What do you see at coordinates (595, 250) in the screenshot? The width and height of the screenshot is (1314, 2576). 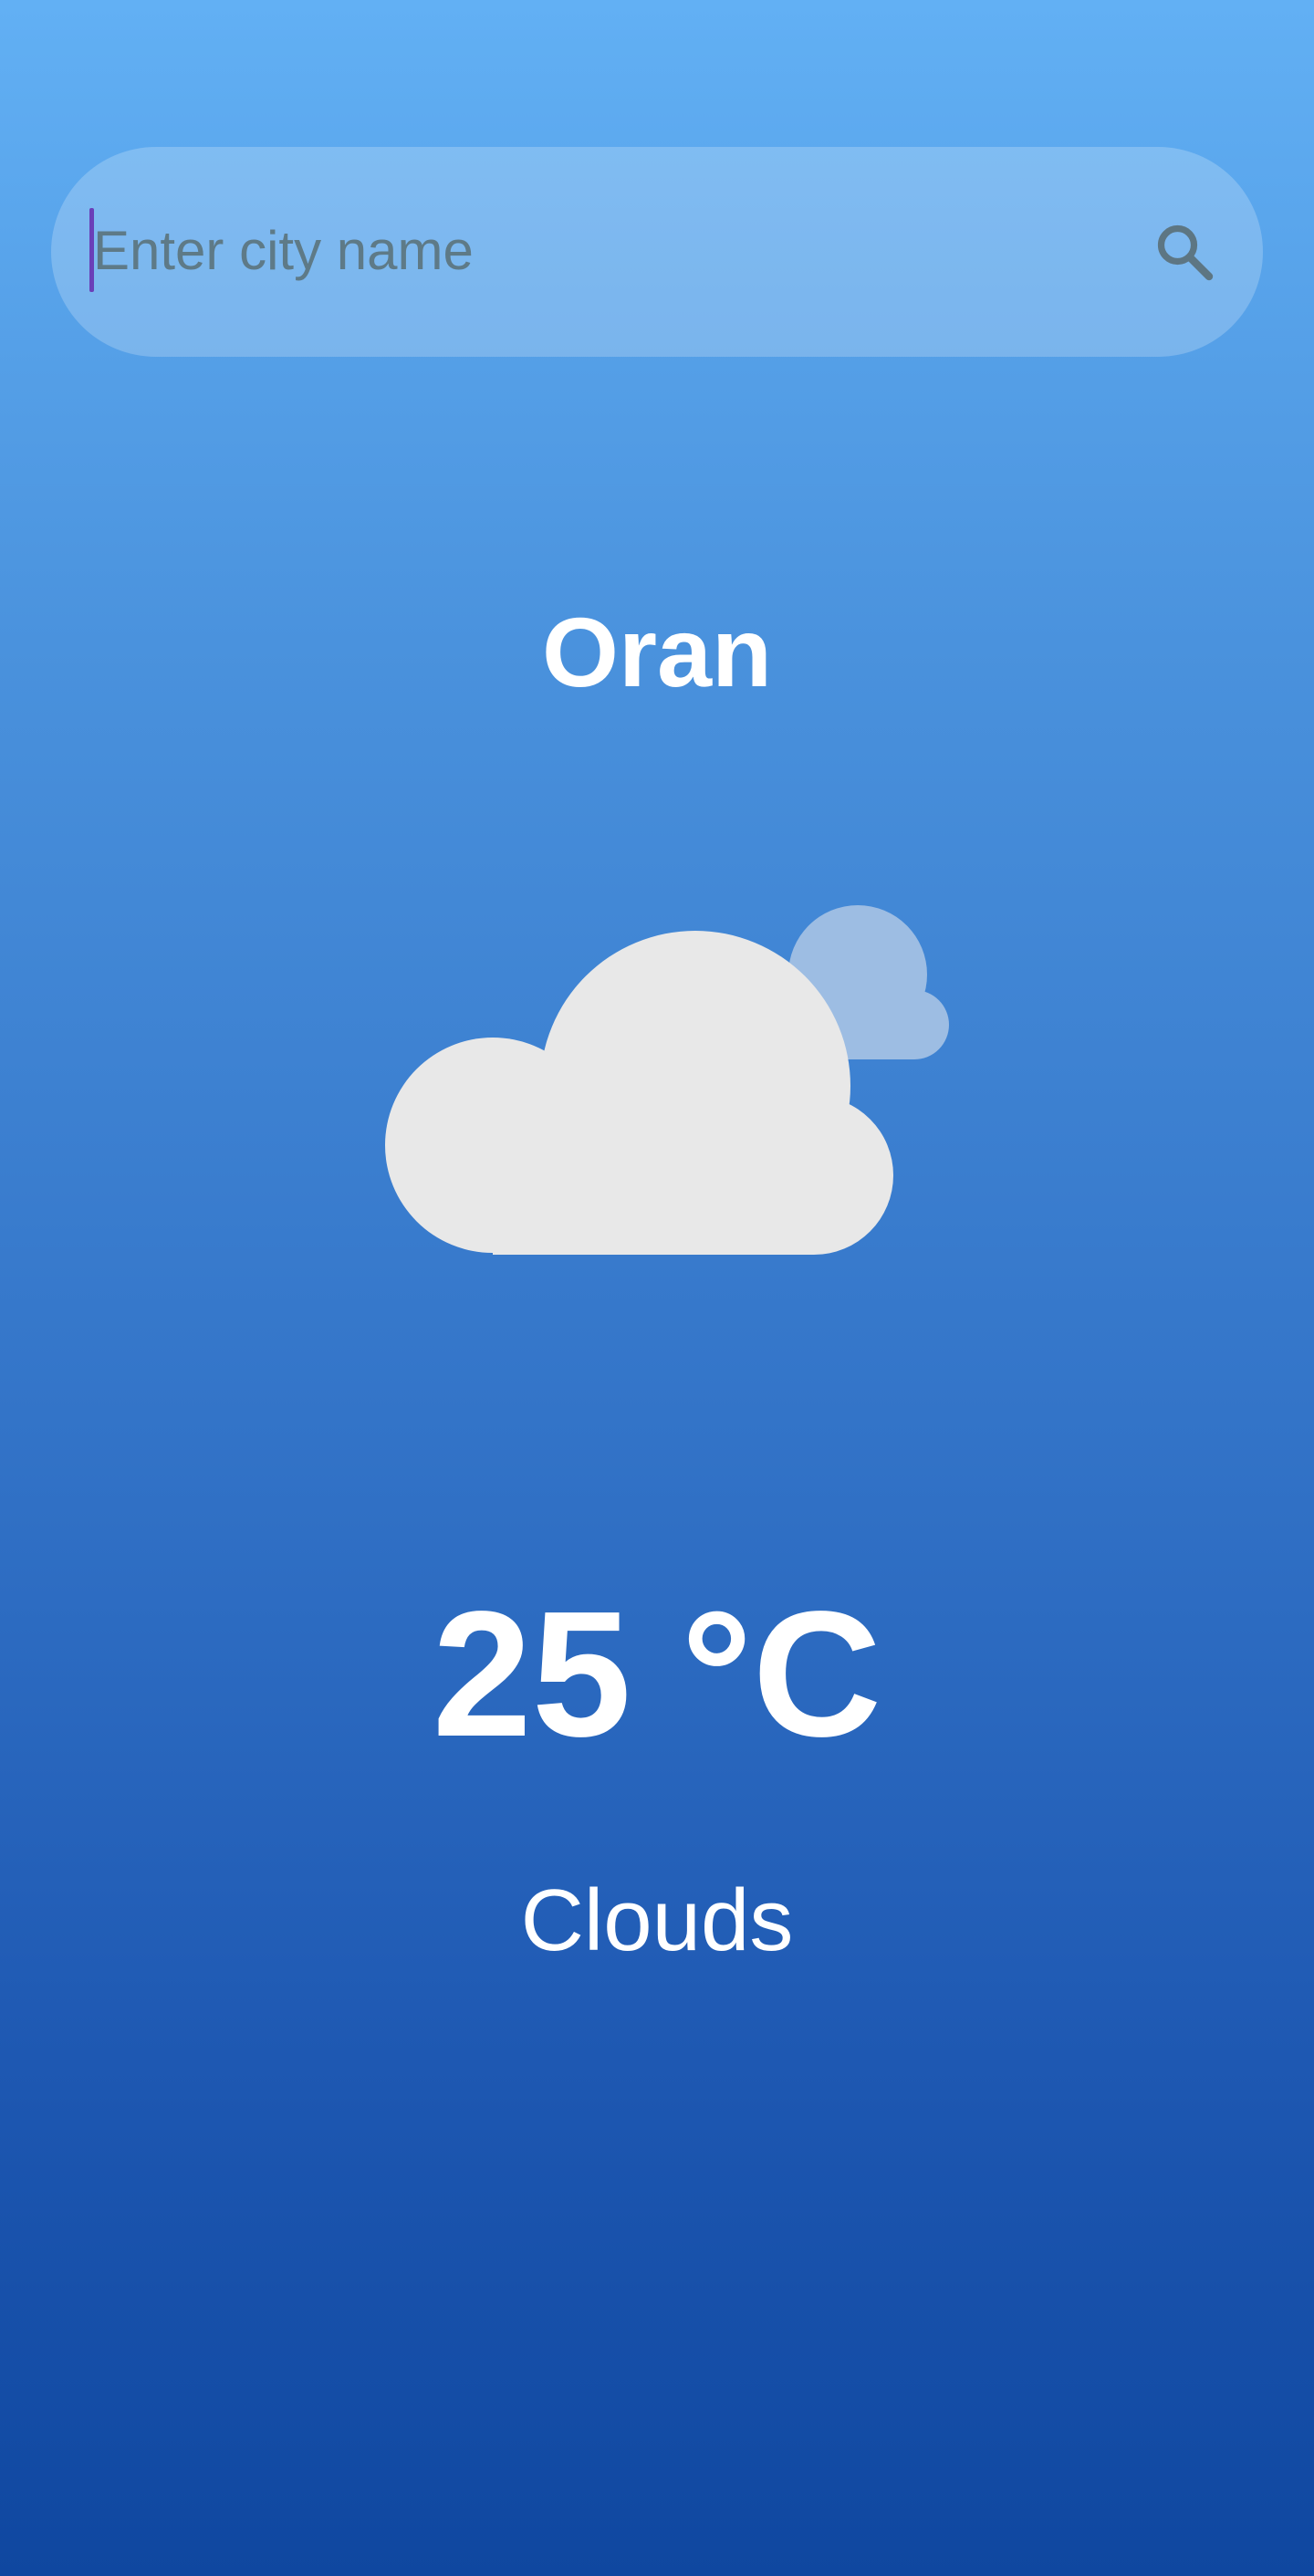 I see `search-input` at bounding box center [595, 250].